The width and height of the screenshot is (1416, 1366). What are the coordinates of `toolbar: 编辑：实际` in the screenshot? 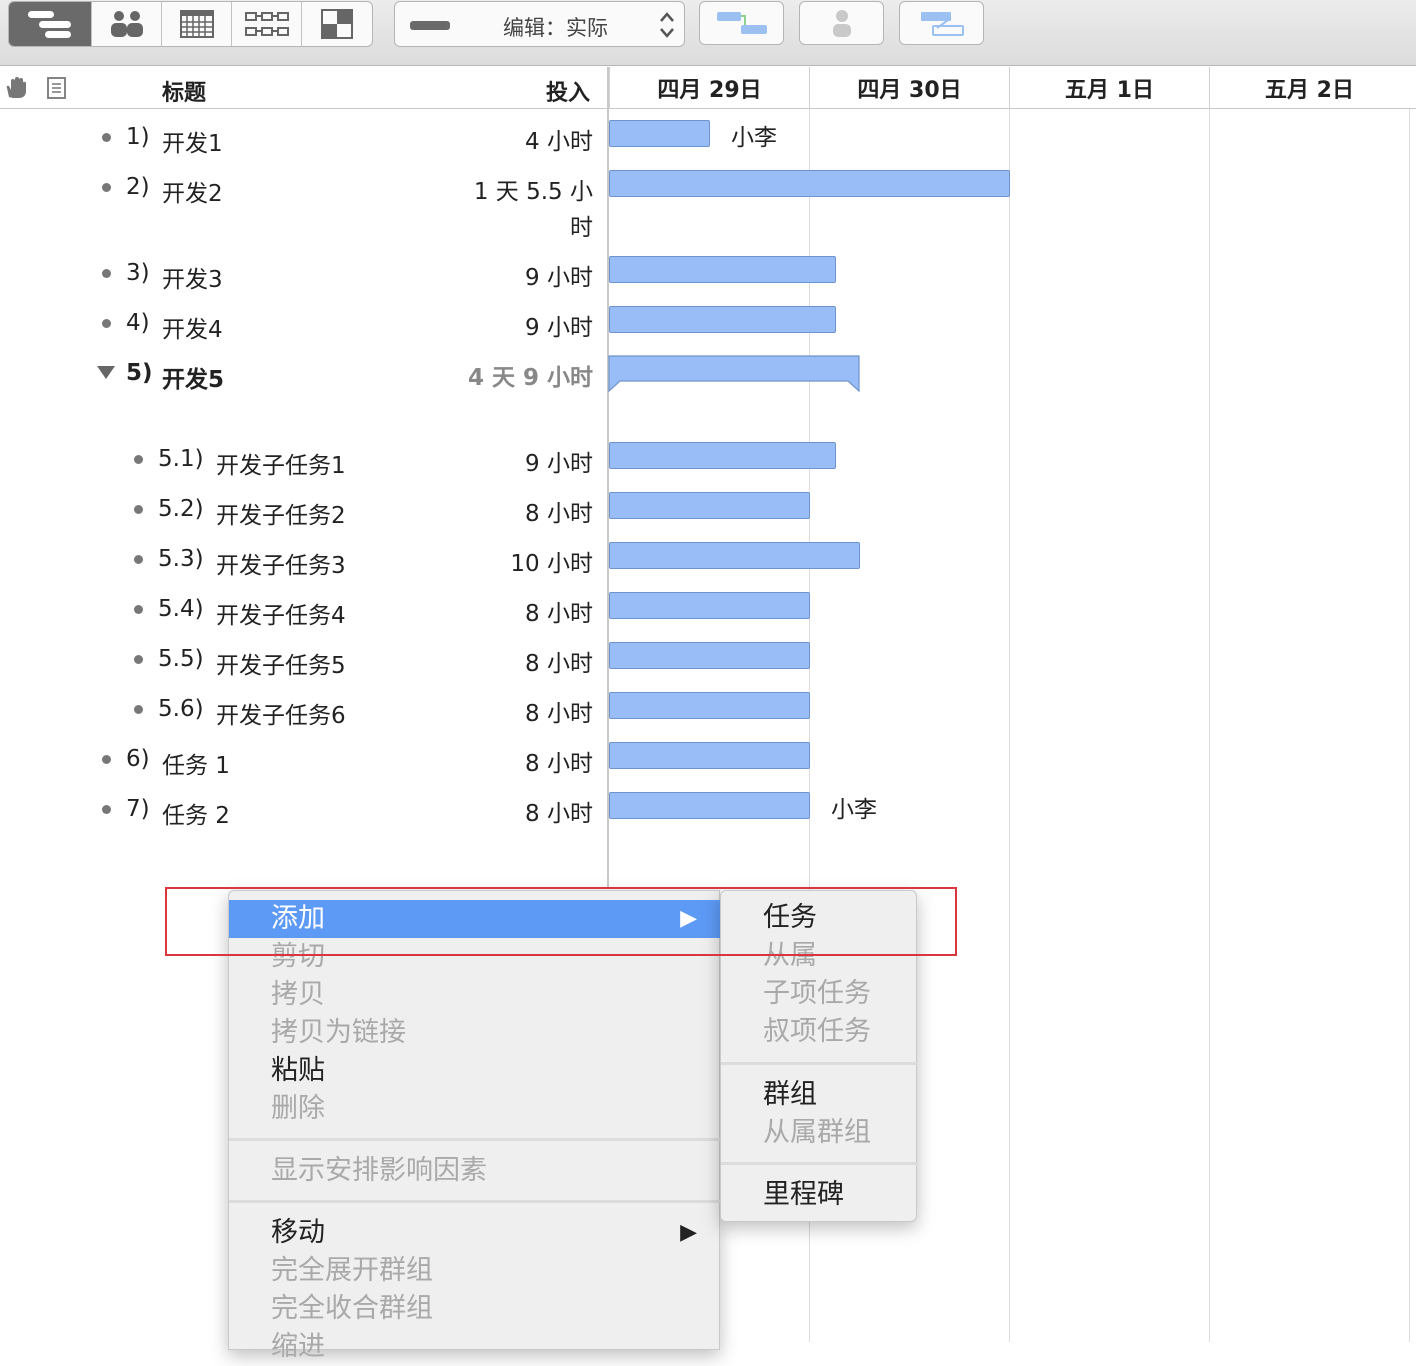 It's located at (708, 33).